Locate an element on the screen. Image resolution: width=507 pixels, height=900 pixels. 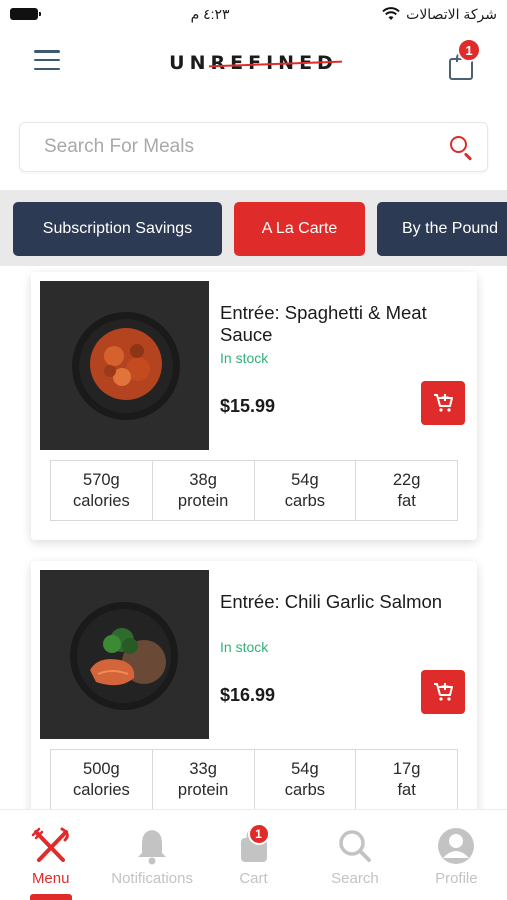
nav-label: Cart is located at coordinates (253, 878).